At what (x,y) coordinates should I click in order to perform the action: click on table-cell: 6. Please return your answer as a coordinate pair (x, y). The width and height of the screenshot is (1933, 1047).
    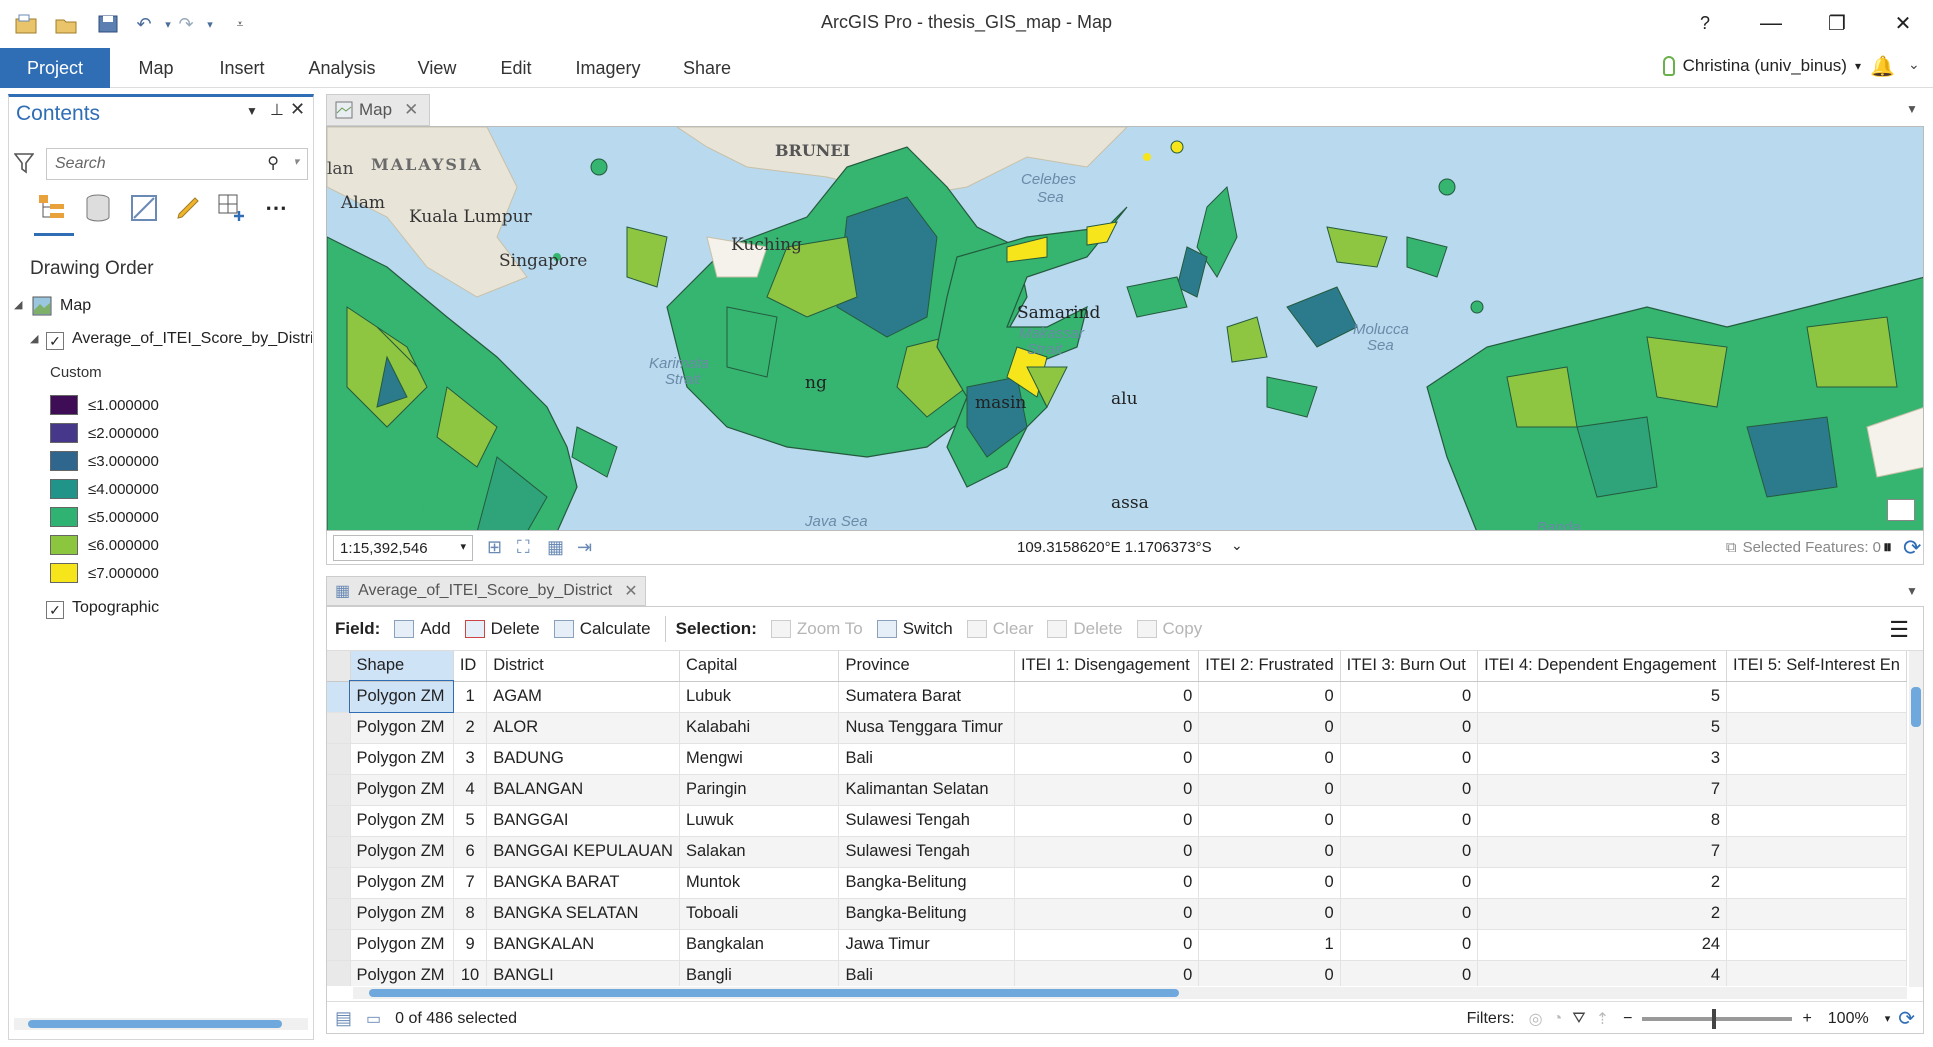
    Looking at the image, I should click on (470, 852).